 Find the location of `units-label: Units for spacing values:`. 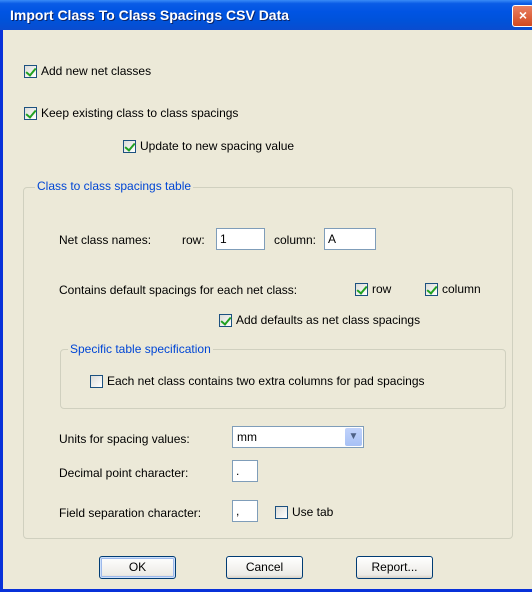

units-label: Units for spacing values: is located at coordinates (124, 439).